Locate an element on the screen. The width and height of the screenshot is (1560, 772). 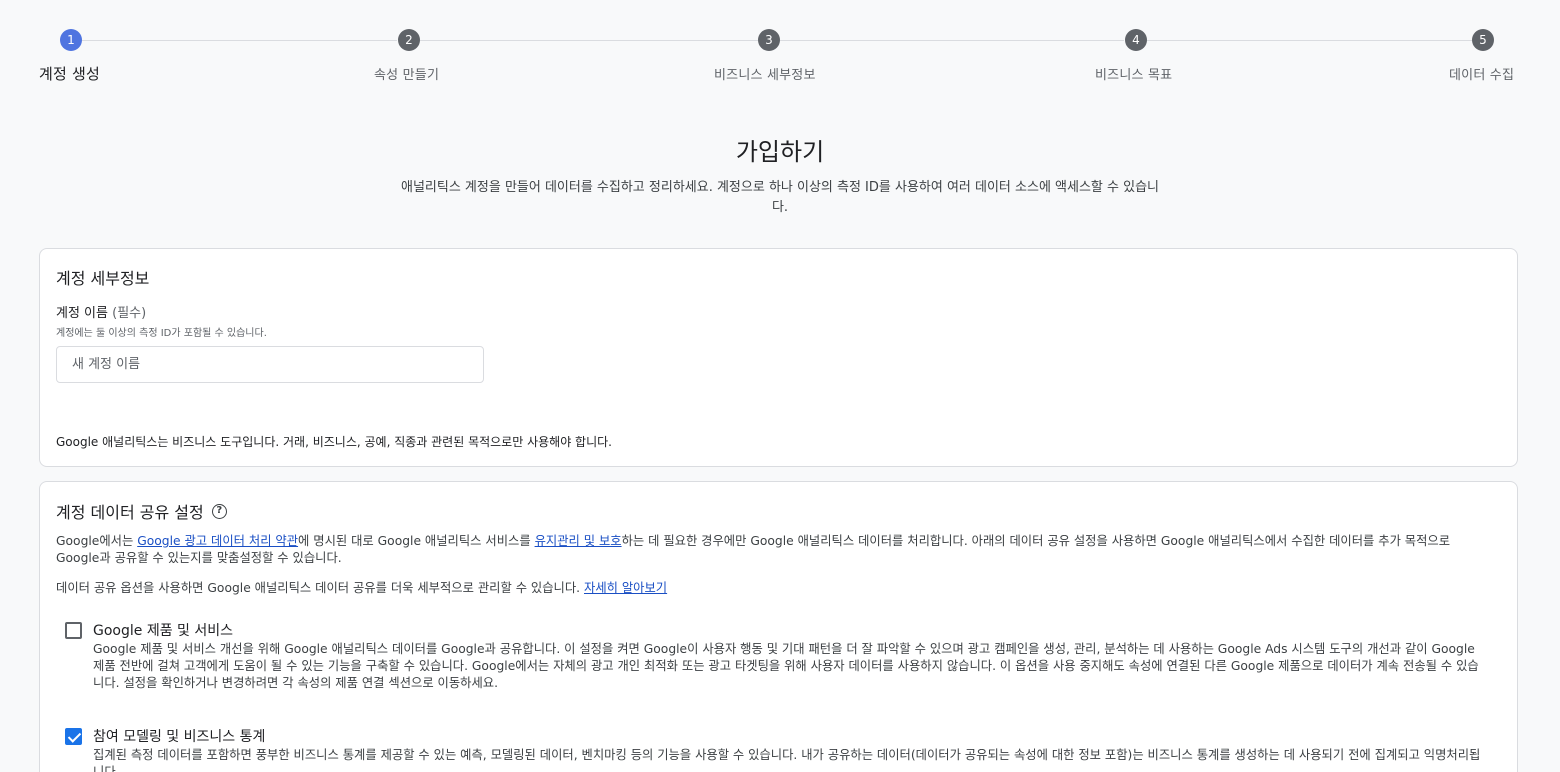
account-name-label: 계정 이름 (필수) is located at coordinates (101, 311).